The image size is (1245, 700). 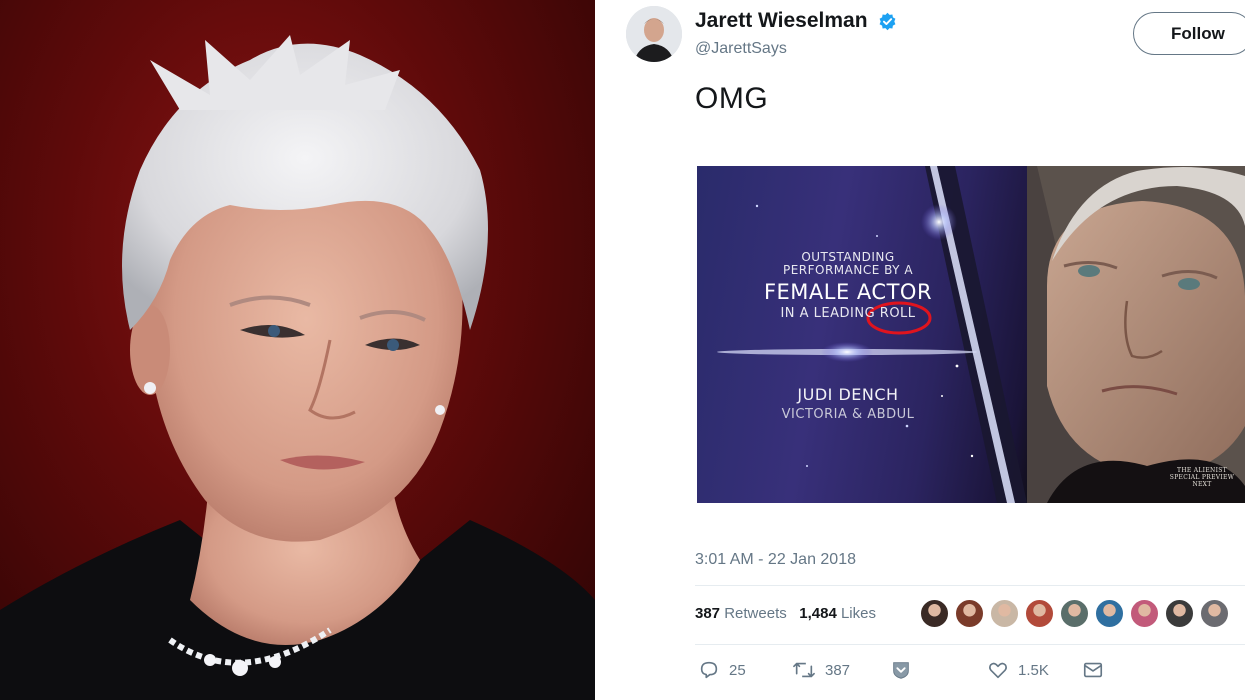 I want to click on like-button: 1.5K, so click(x=1018, y=670).